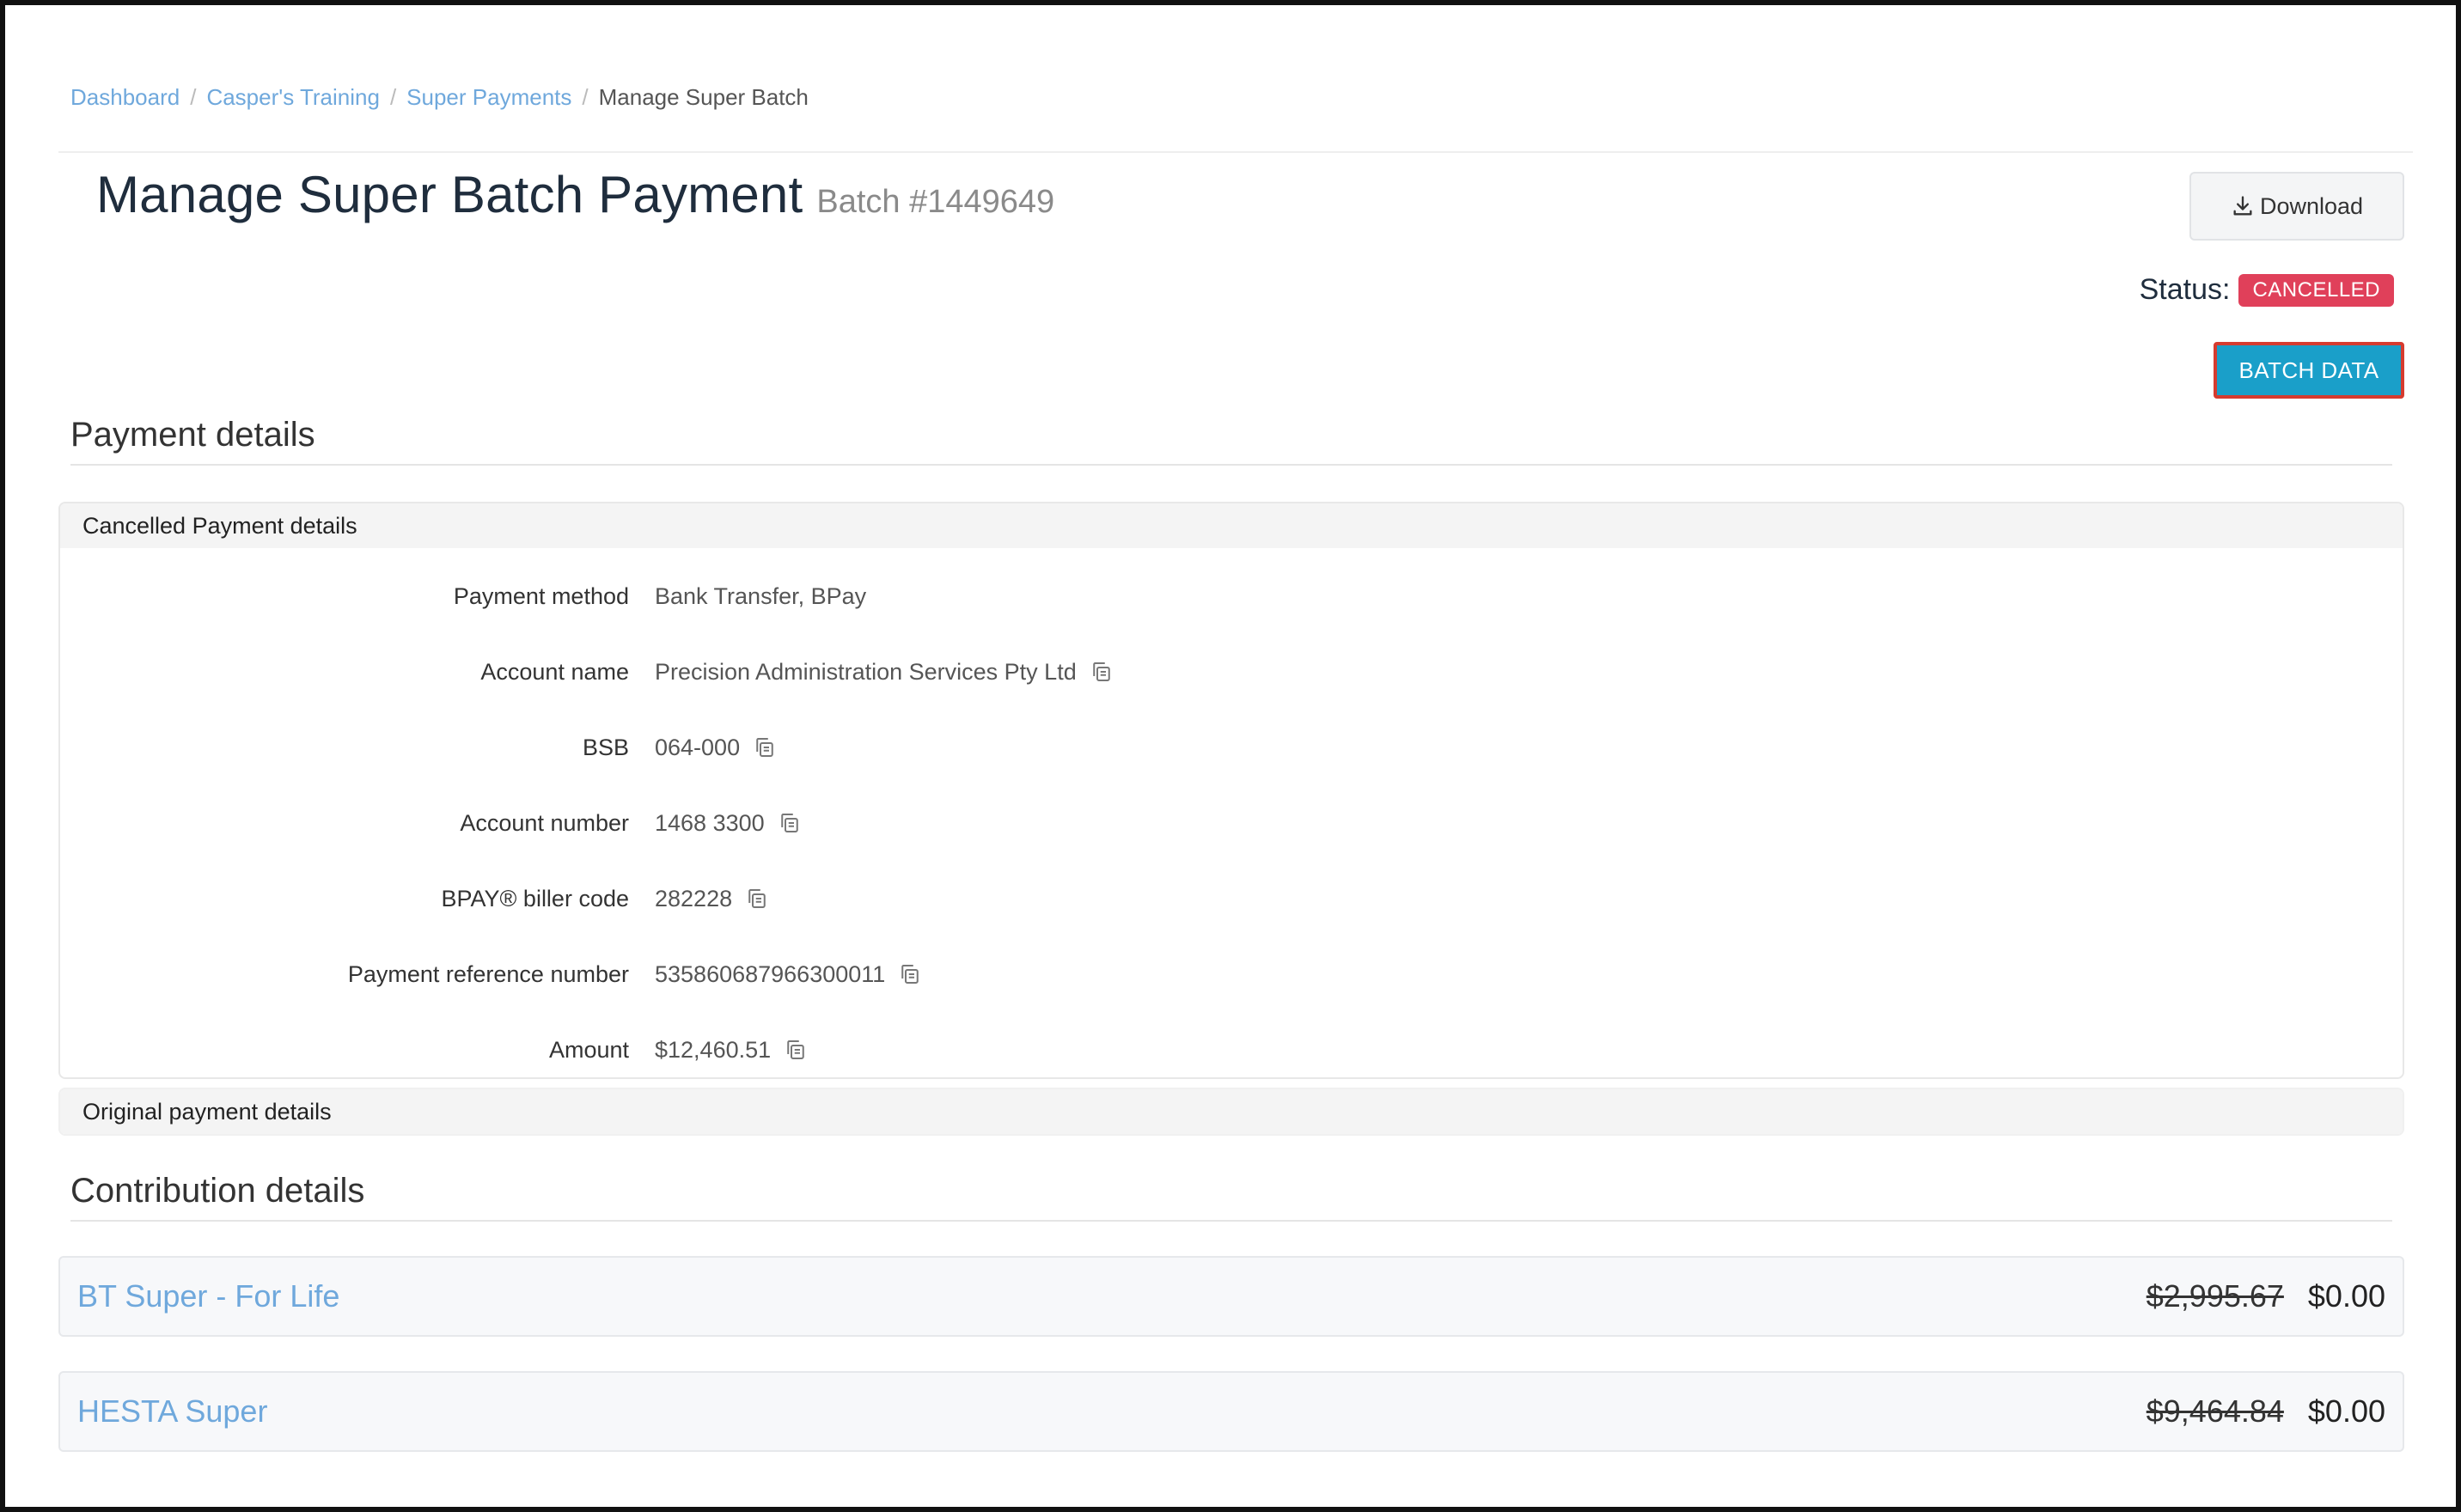 The width and height of the screenshot is (2461, 1512). I want to click on detail-value: $12,460.51, so click(732, 1050).